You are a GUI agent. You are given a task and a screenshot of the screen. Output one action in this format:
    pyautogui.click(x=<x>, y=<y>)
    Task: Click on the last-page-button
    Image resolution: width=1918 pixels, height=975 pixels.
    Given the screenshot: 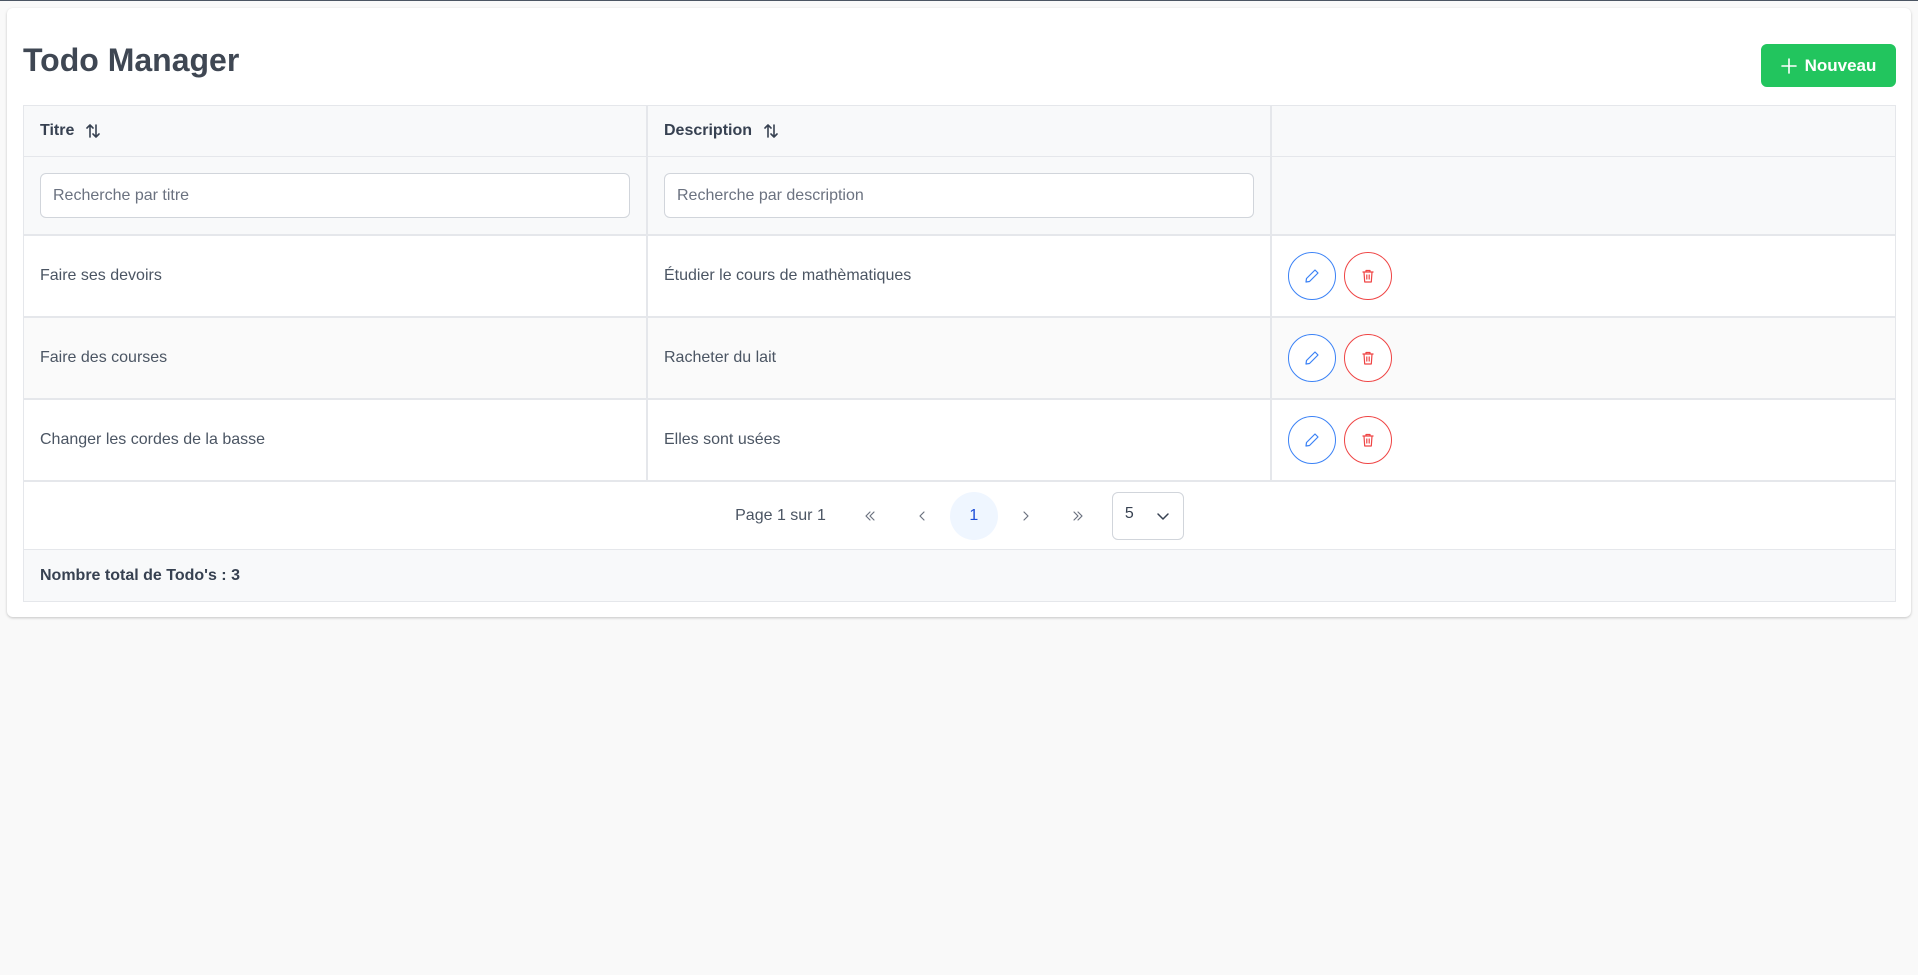 What is the action you would take?
    pyautogui.click(x=1078, y=516)
    